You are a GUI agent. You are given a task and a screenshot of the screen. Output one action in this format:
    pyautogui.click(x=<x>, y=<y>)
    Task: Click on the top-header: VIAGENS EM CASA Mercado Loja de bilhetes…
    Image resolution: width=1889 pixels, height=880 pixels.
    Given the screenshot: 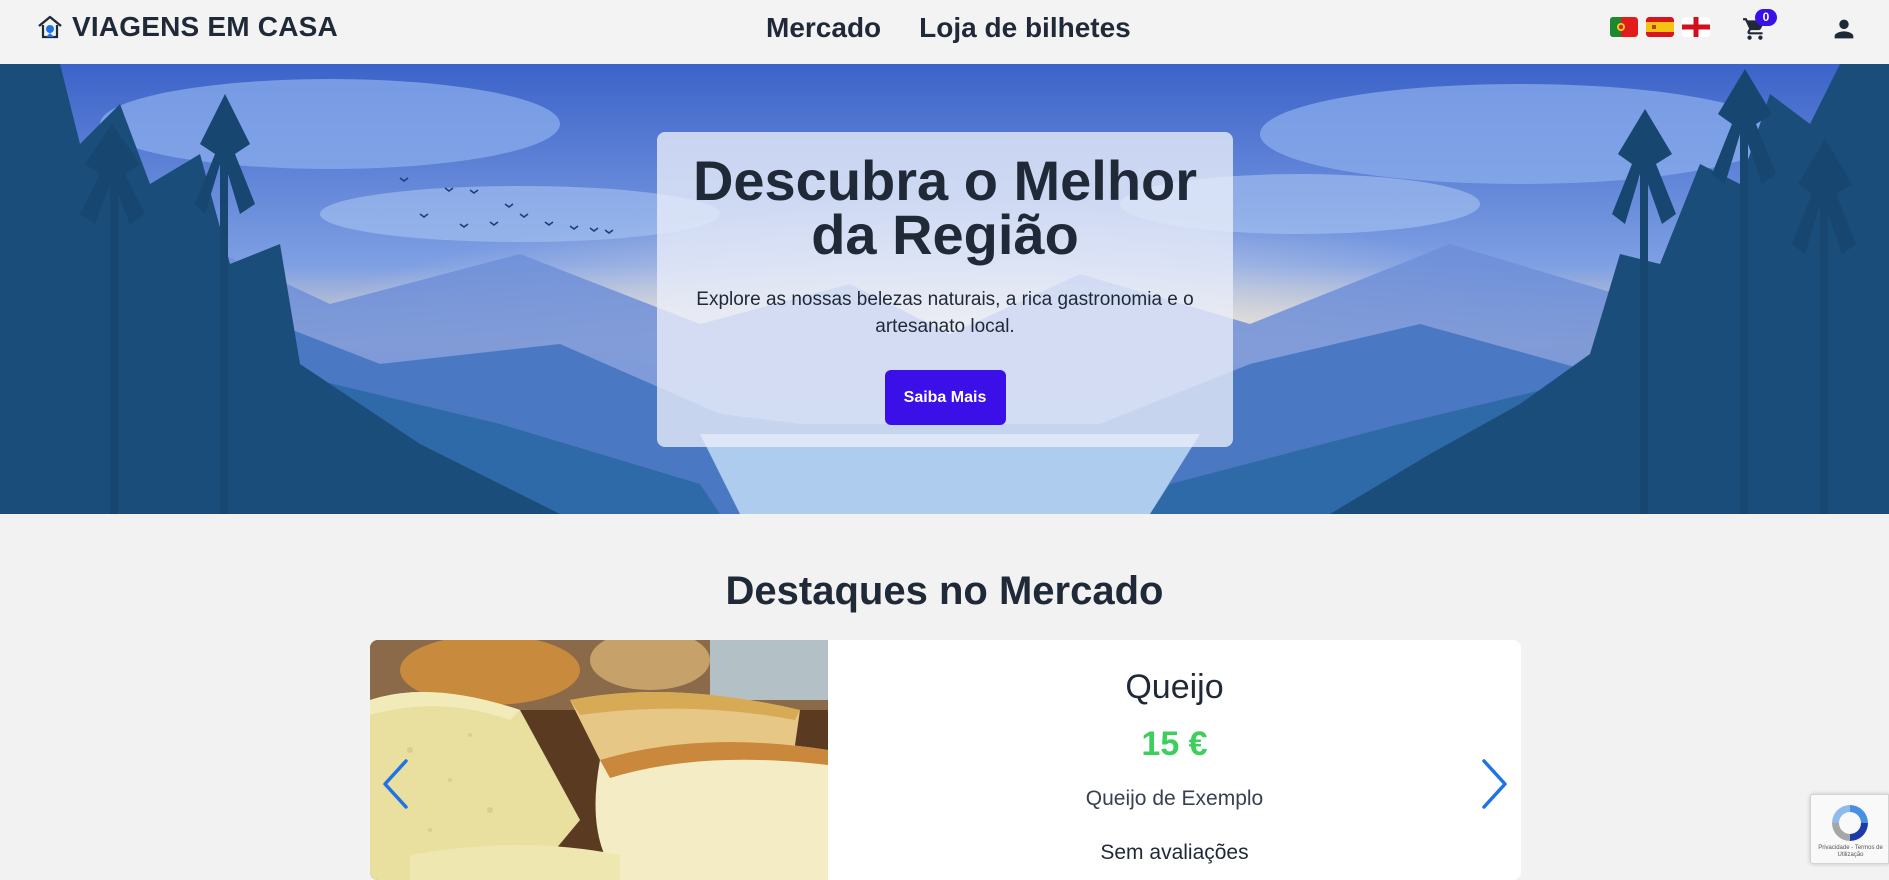 What is the action you would take?
    pyautogui.click(x=944, y=32)
    